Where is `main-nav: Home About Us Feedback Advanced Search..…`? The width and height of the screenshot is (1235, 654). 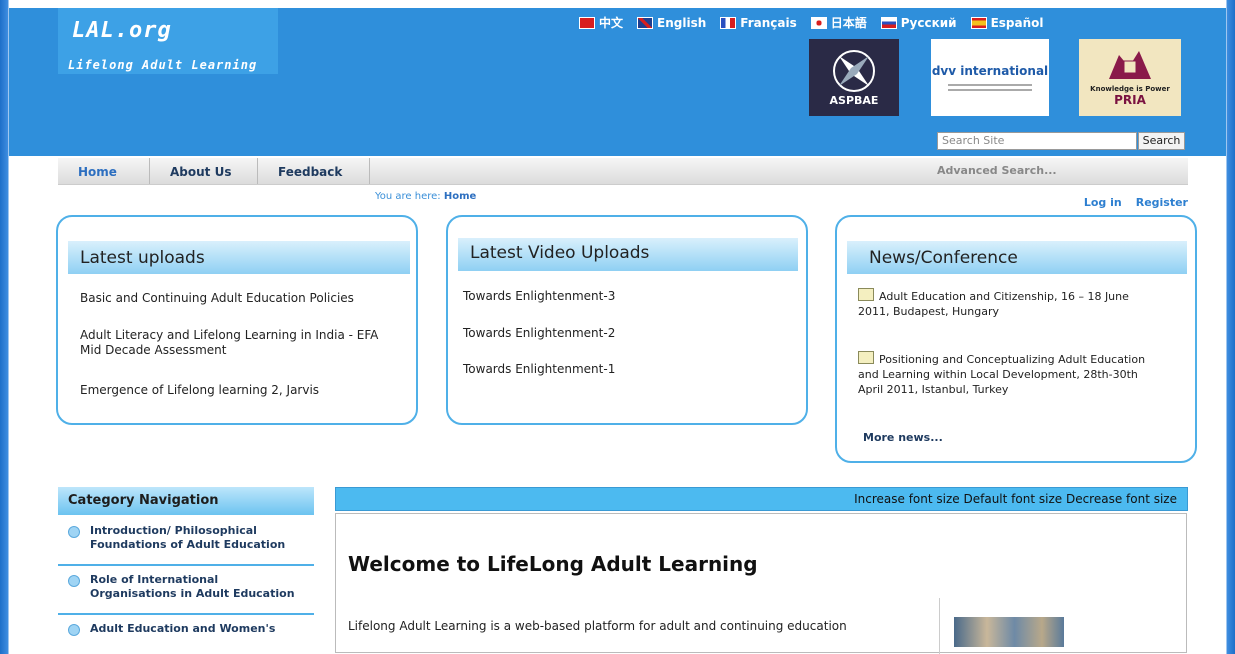
main-nav: Home About Us Feedback Advanced Search..… is located at coordinates (623, 171).